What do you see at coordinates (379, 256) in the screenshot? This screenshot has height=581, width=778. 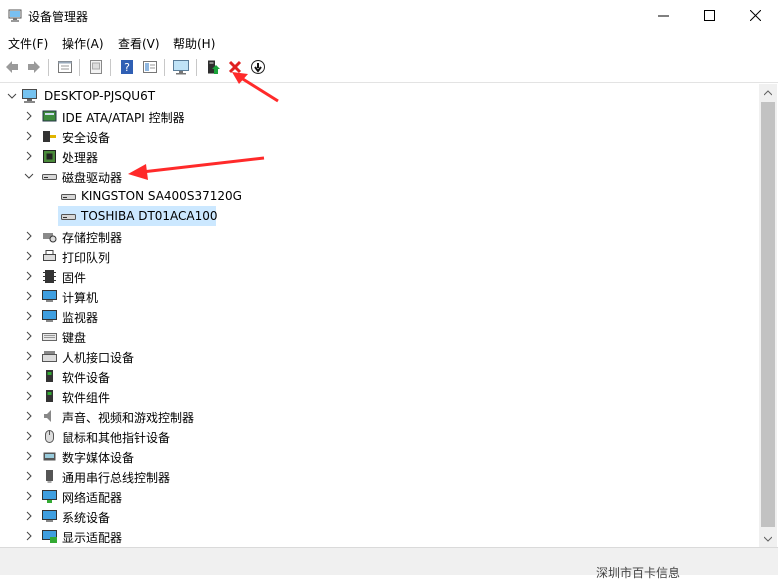 I see `tree-category-printer: 打印队列` at bounding box center [379, 256].